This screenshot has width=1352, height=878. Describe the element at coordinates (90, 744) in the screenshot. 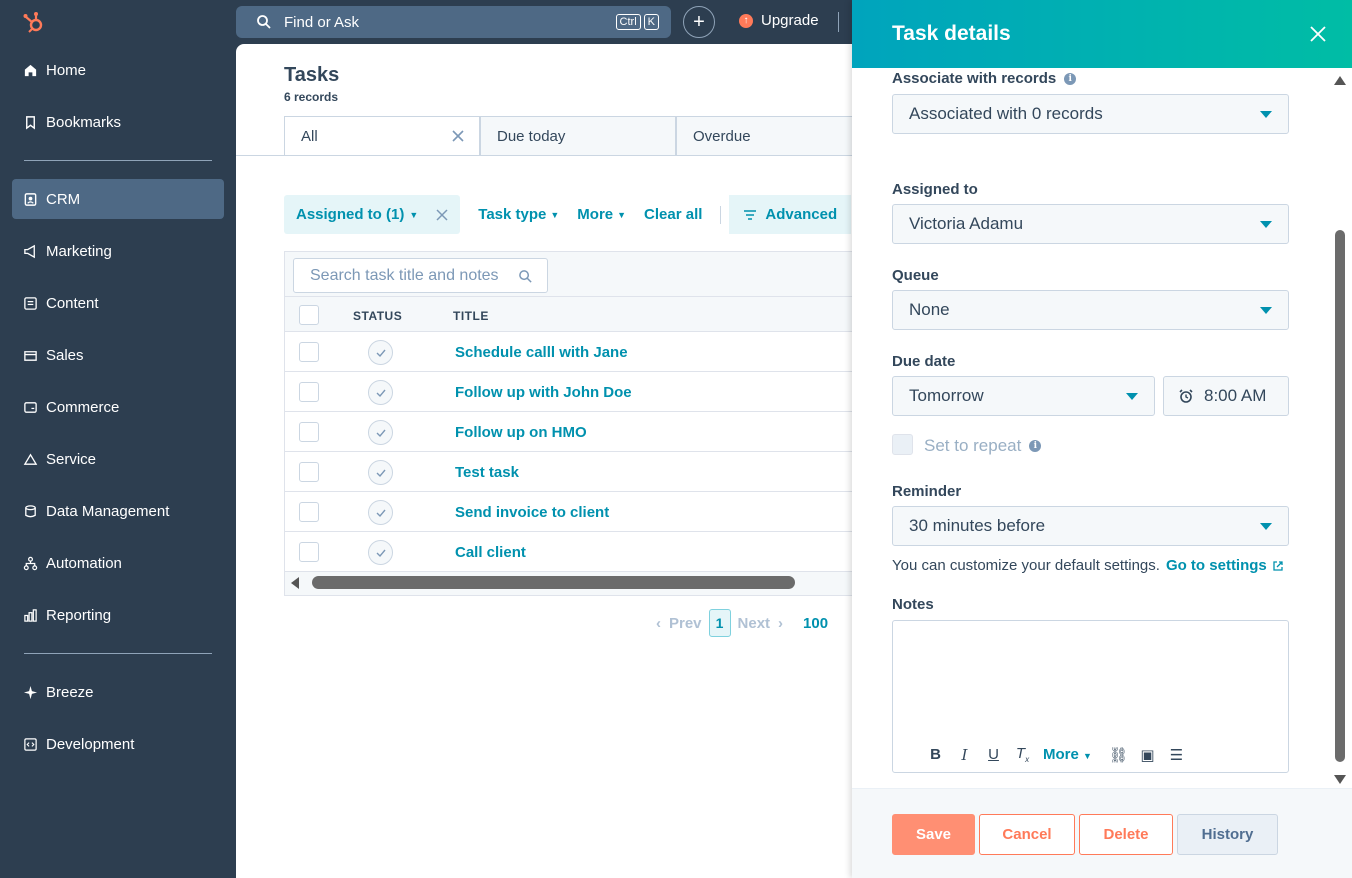

I see `sidebar-item-label: Development` at that location.